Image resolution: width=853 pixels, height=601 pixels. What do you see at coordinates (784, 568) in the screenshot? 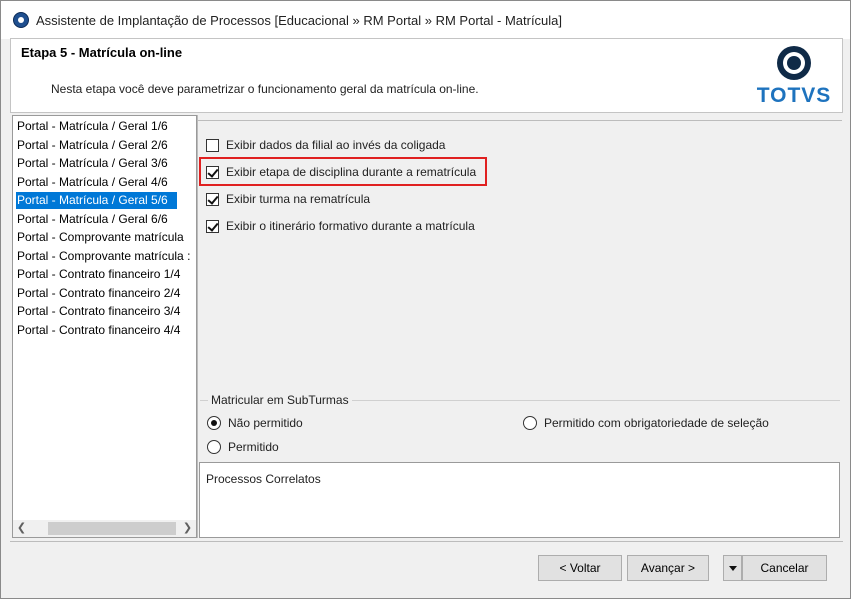
I see `cancel-button: Cancelar` at bounding box center [784, 568].